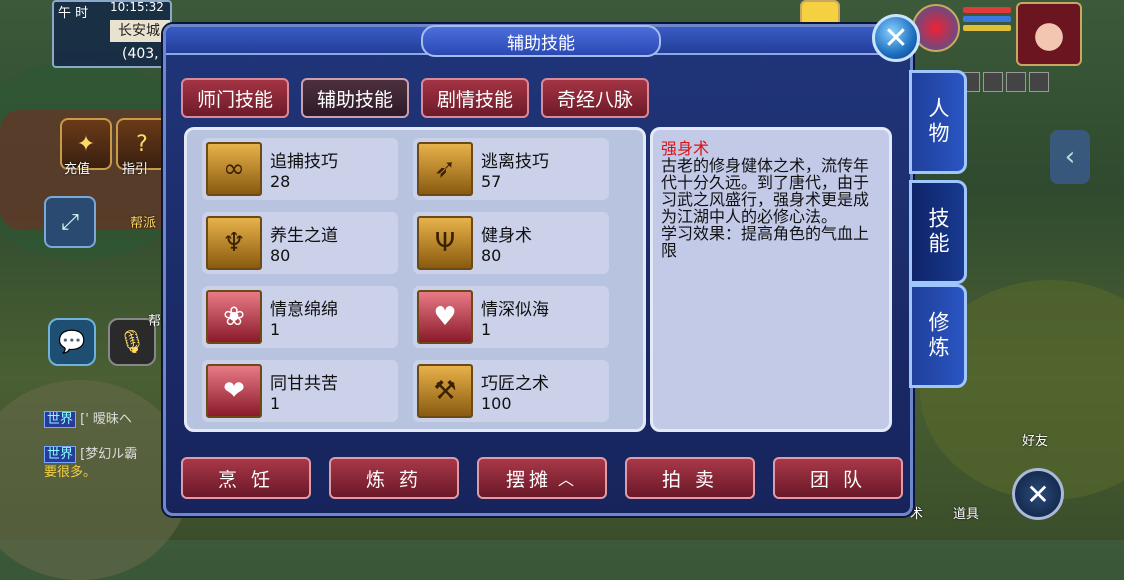  I want to click on tab-school-skills: 师门技能, so click(235, 98).